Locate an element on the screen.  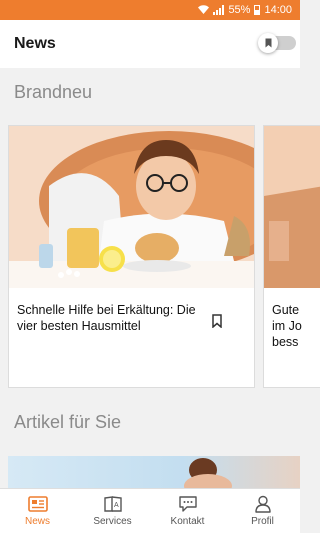
nav-label: Kontakt is located at coordinates (187, 521).